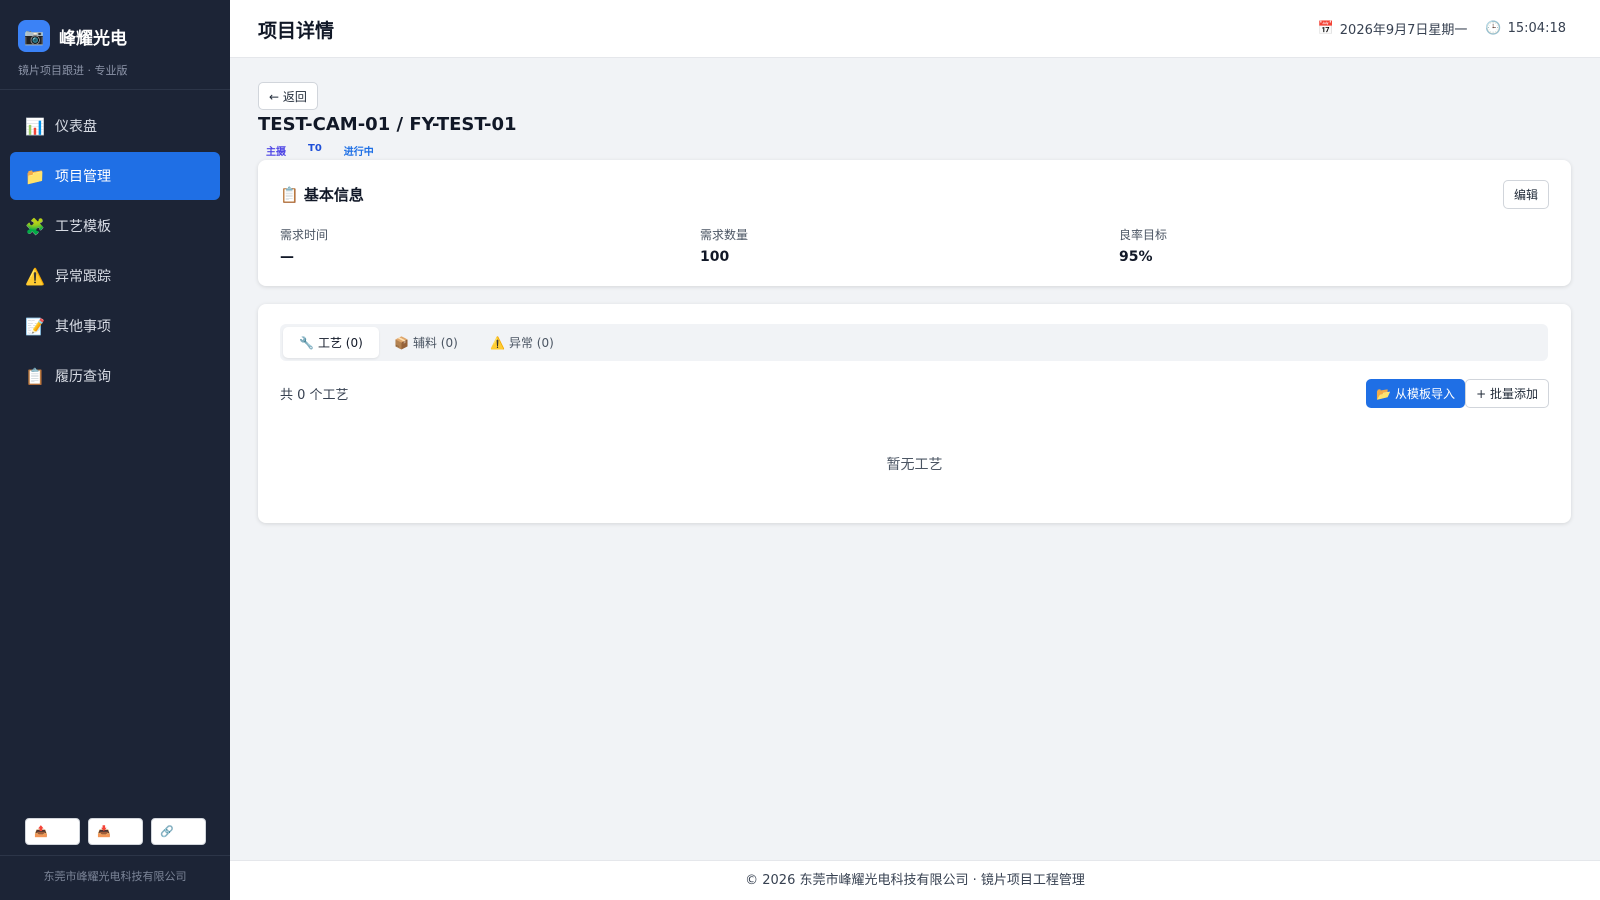 The width and height of the screenshot is (1600, 900). Describe the element at coordinates (83, 177) in the screenshot. I see `sidebar-item-label: 项目管理` at that location.